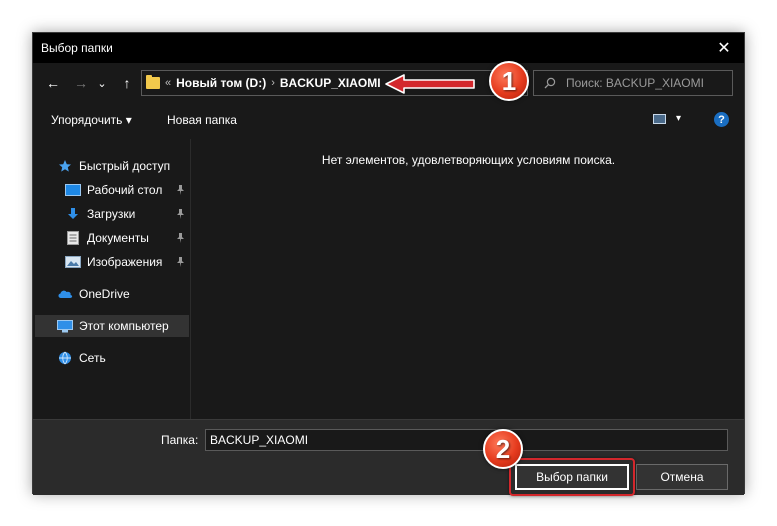 This screenshot has height=526, width=777. I want to click on folder-icon, so click(153, 82).